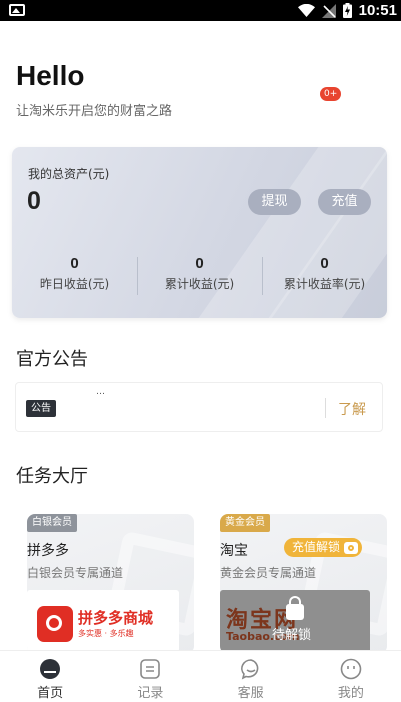  Describe the element at coordinates (69, 174) in the screenshot. I see `total-assets-label: 我的总资产(元)` at that location.